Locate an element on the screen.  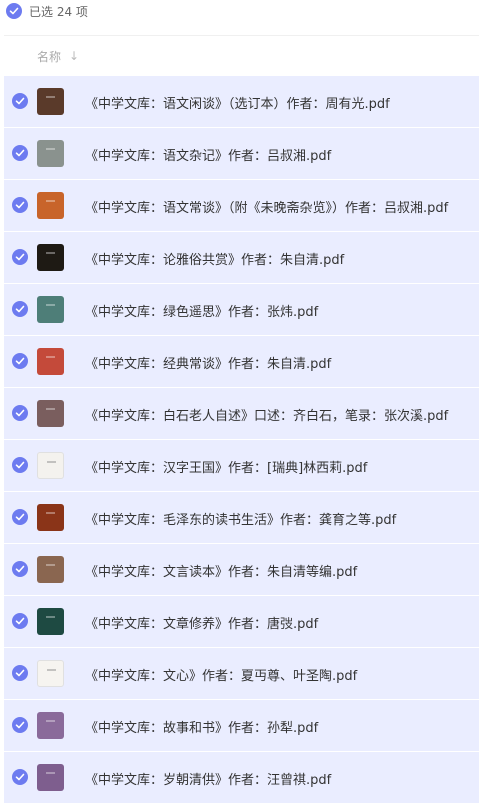
file-name: 《中学文库：绿色遥思》作者：张炜.pdf is located at coordinates (201, 310).